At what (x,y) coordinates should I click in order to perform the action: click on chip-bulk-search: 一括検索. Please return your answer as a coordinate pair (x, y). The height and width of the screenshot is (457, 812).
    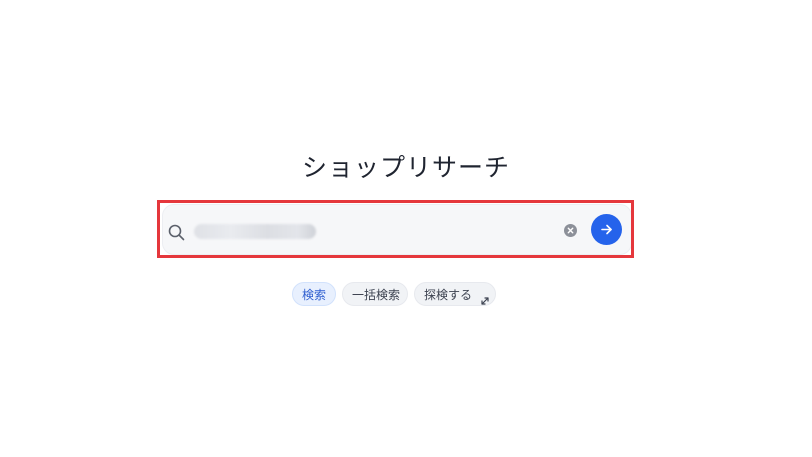
    Looking at the image, I should click on (375, 294).